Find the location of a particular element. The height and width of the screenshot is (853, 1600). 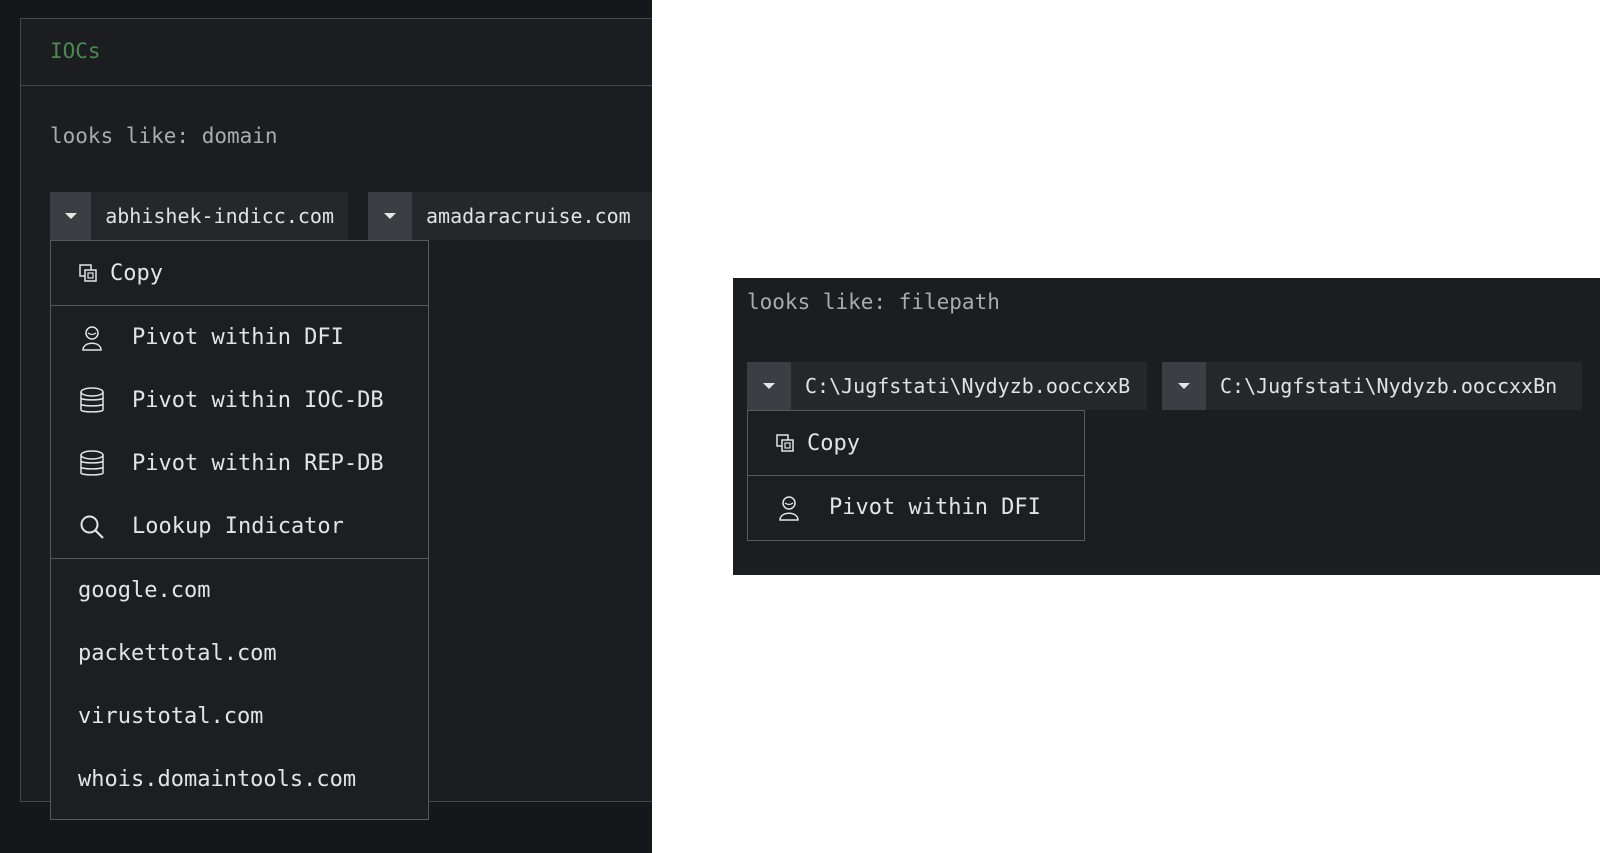

ioc-chip: abhishek-indicc.com is located at coordinates (199, 216).